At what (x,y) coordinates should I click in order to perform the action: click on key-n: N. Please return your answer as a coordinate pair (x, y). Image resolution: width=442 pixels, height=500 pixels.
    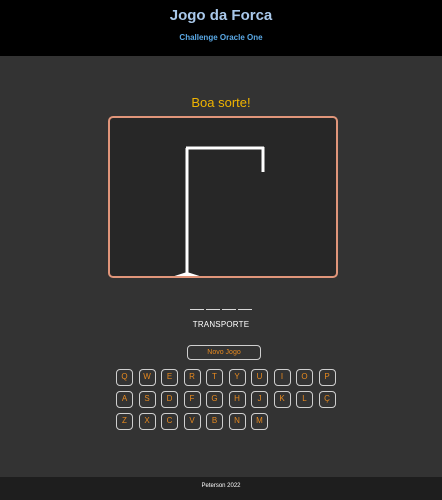
    Looking at the image, I should click on (237, 421).